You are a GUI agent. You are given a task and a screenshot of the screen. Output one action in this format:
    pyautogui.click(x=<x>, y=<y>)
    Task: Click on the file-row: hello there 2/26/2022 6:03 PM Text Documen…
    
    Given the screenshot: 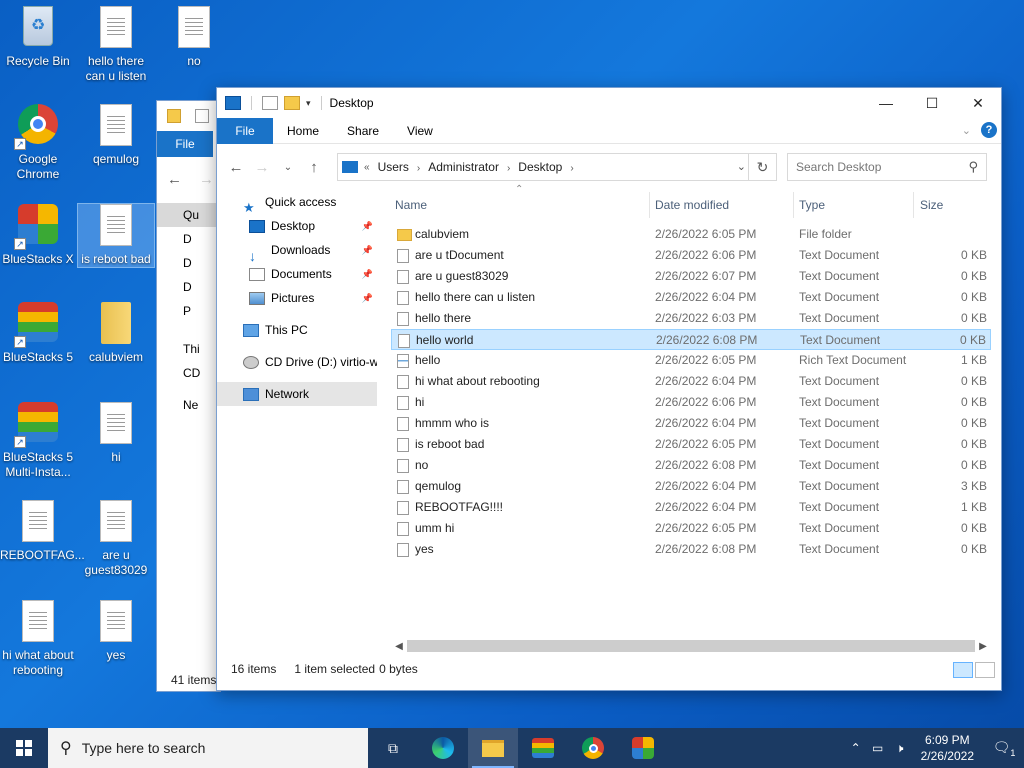 What is the action you would take?
    pyautogui.click(x=691, y=318)
    